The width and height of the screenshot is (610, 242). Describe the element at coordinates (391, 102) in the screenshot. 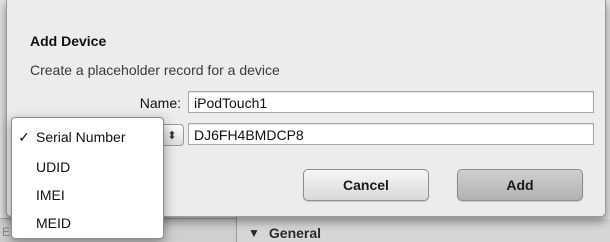

I see `name-field: iPodTouch1` at that location.